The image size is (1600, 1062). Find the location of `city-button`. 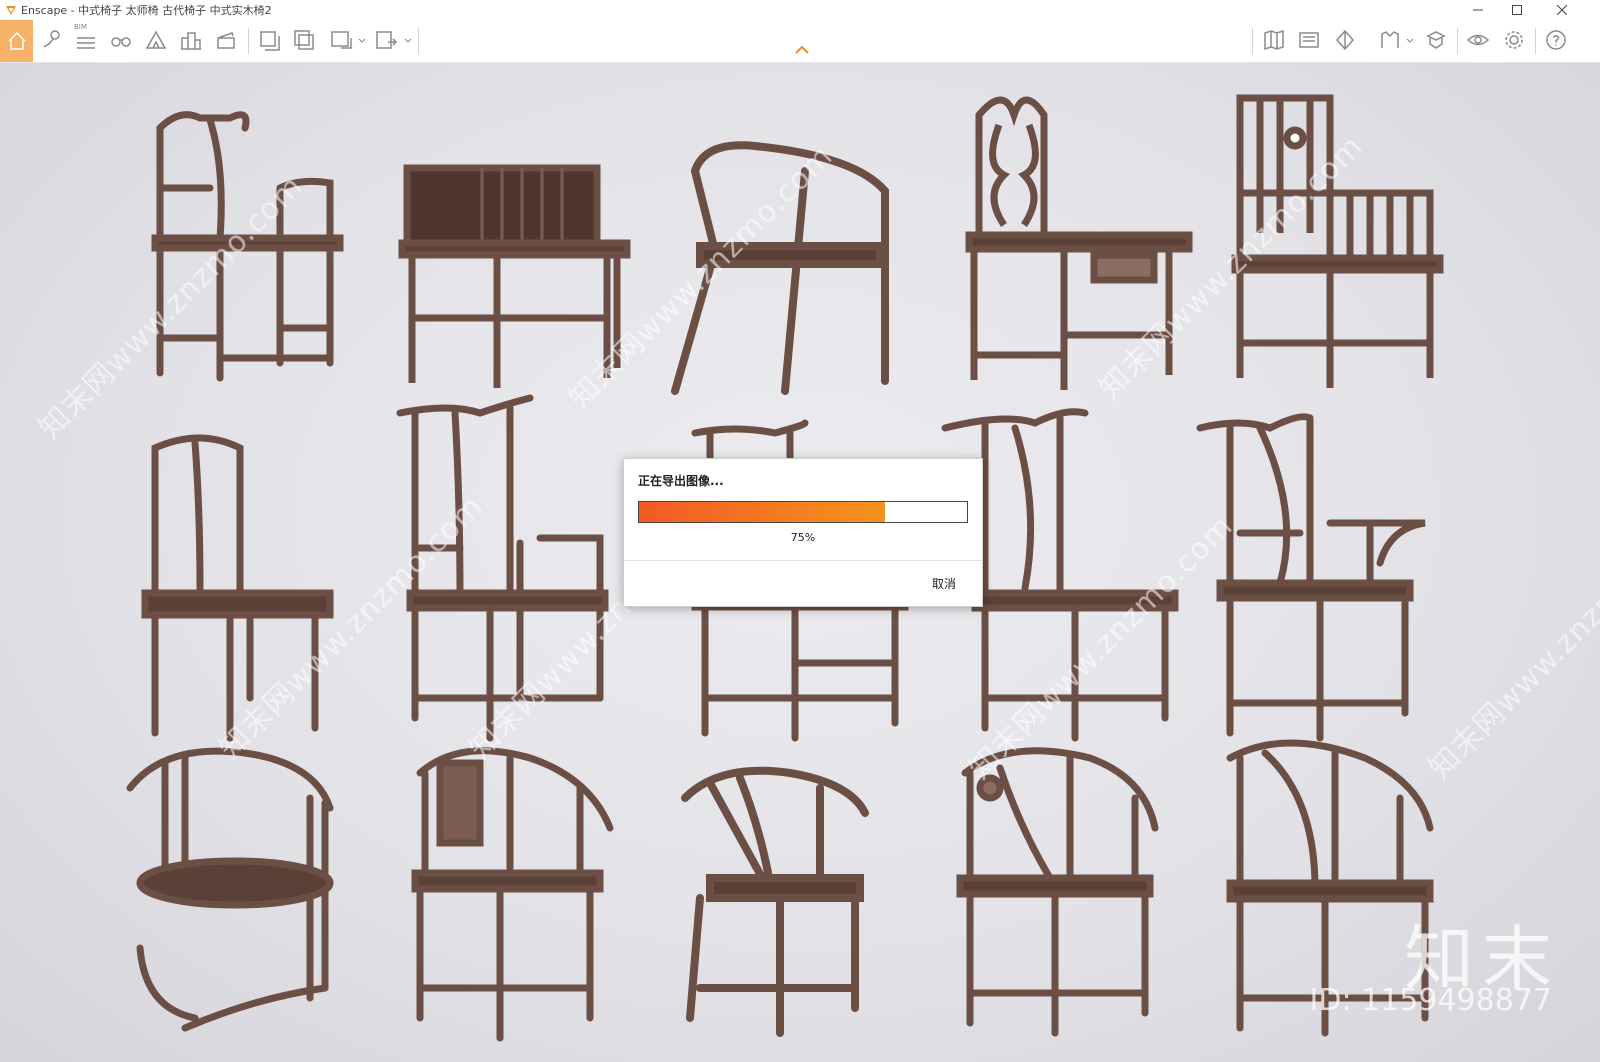

city-button is located at coordinates (191, 40).